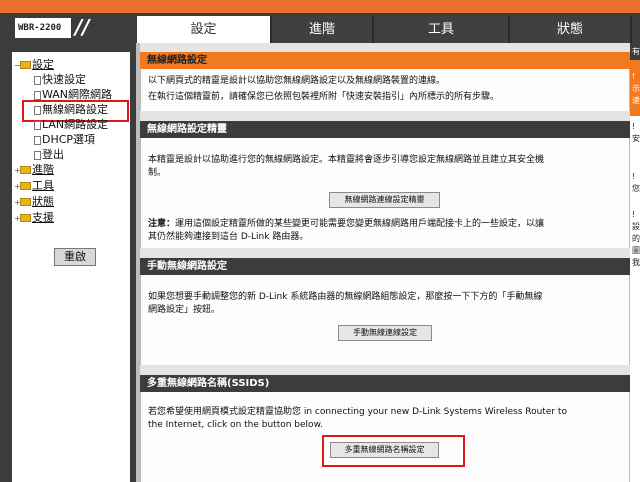 The width and height of the screenshot is (640, 482). What do you see at coordinates (71, 125) in the screenshot?
I see `nav-item-lan: LAN網路設定` at bounding box center [71, 125].